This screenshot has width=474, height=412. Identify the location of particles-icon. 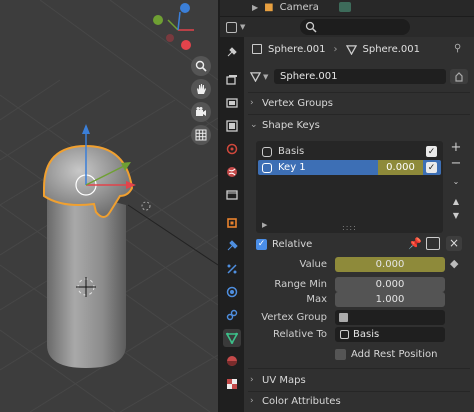
(232, 269).